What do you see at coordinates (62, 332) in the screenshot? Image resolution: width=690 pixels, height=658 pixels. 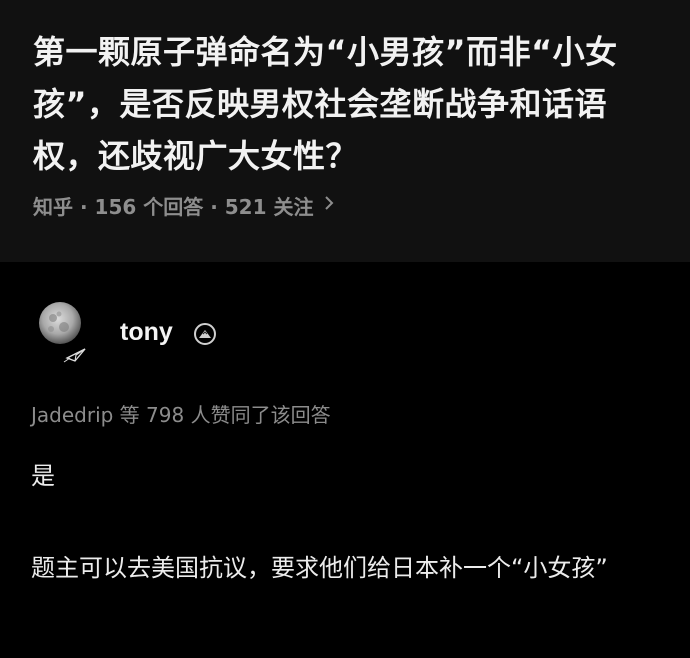 I see `moon-avatar-icon` at bounding box center [62, 332].